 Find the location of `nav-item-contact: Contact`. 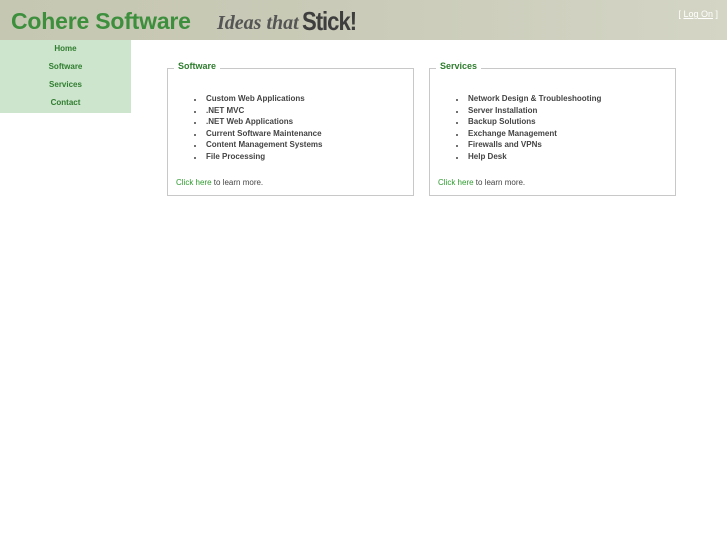

nav-item-contact: Contact is located at coordinates (65, 103).